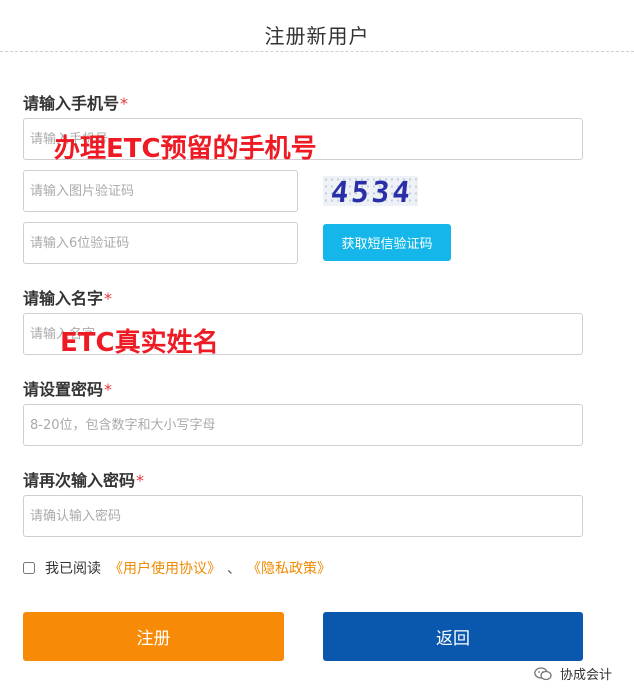  Describe the element at coordinates (71, 103) in the screenshot. I see `phone-label-text: 请输入手机号` at that location.